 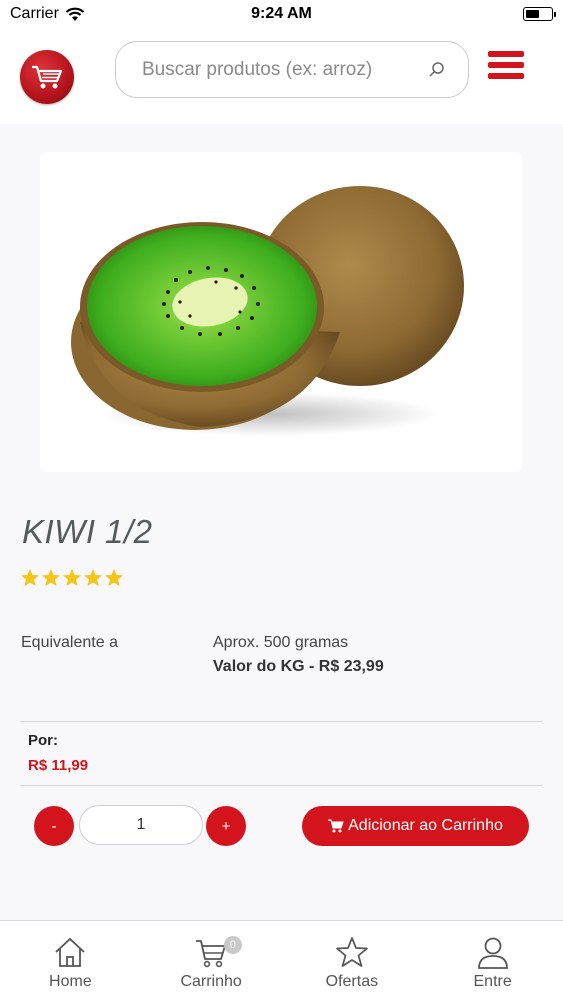 I want to click on user-icon, so click(x=492, y=953).